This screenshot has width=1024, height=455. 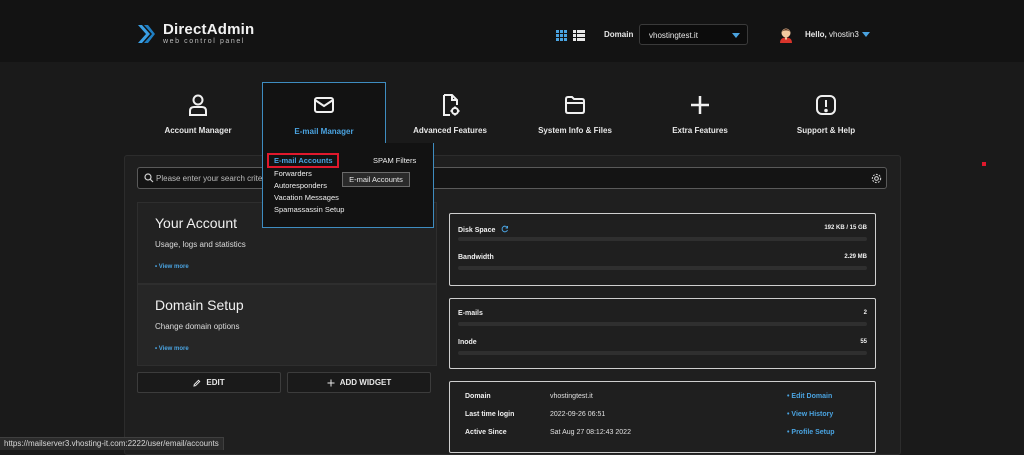 What do you see at coordinates (204, 41) in the screenshot?
I see `logo-subtitle: web control panel` at bounding box center [204, 41].